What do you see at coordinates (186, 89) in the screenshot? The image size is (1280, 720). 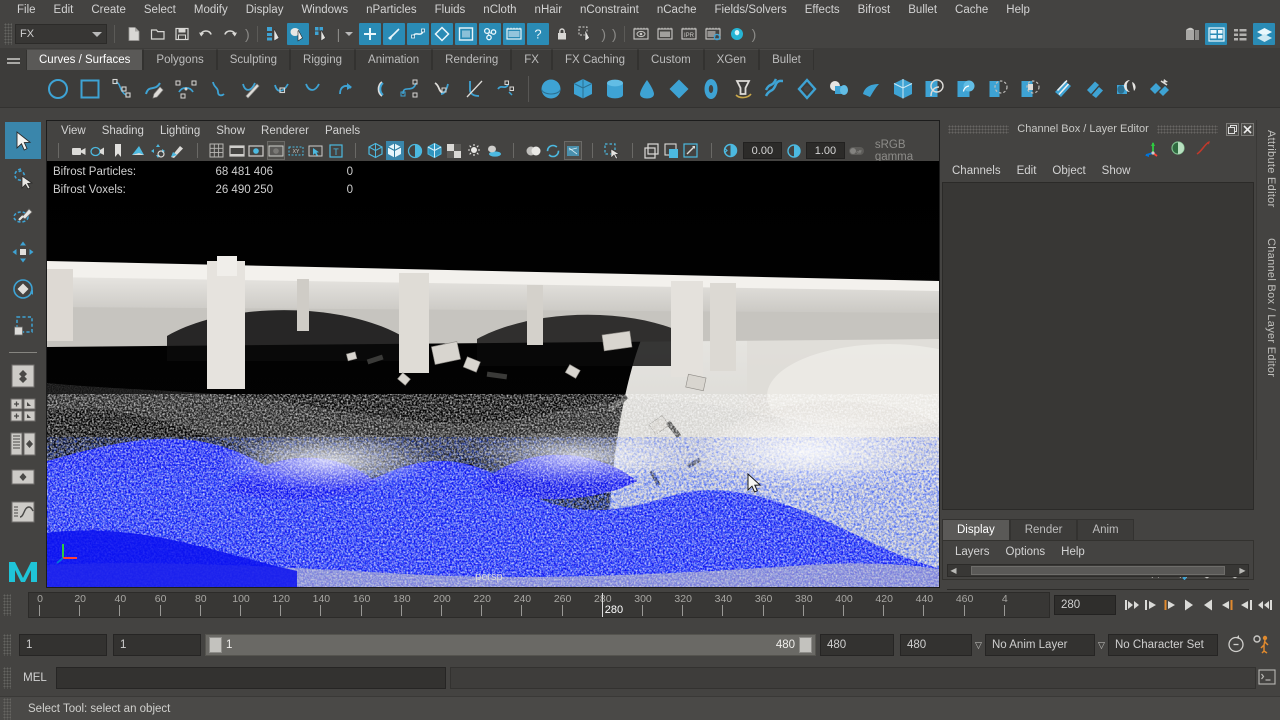 I see `three-point-arc-icon` at bounding box center [186, 89].